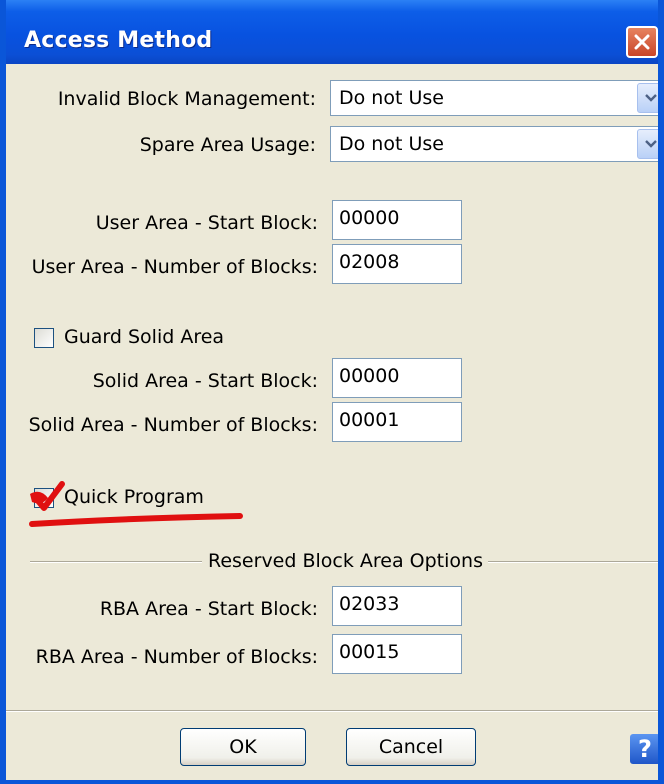 This screenshot has height=784, width=664. Describe the element at coordinates (173, 425) in the screenshot. I see `solid-area-number-label: Solid Area - Number of Blocks:` at that location.